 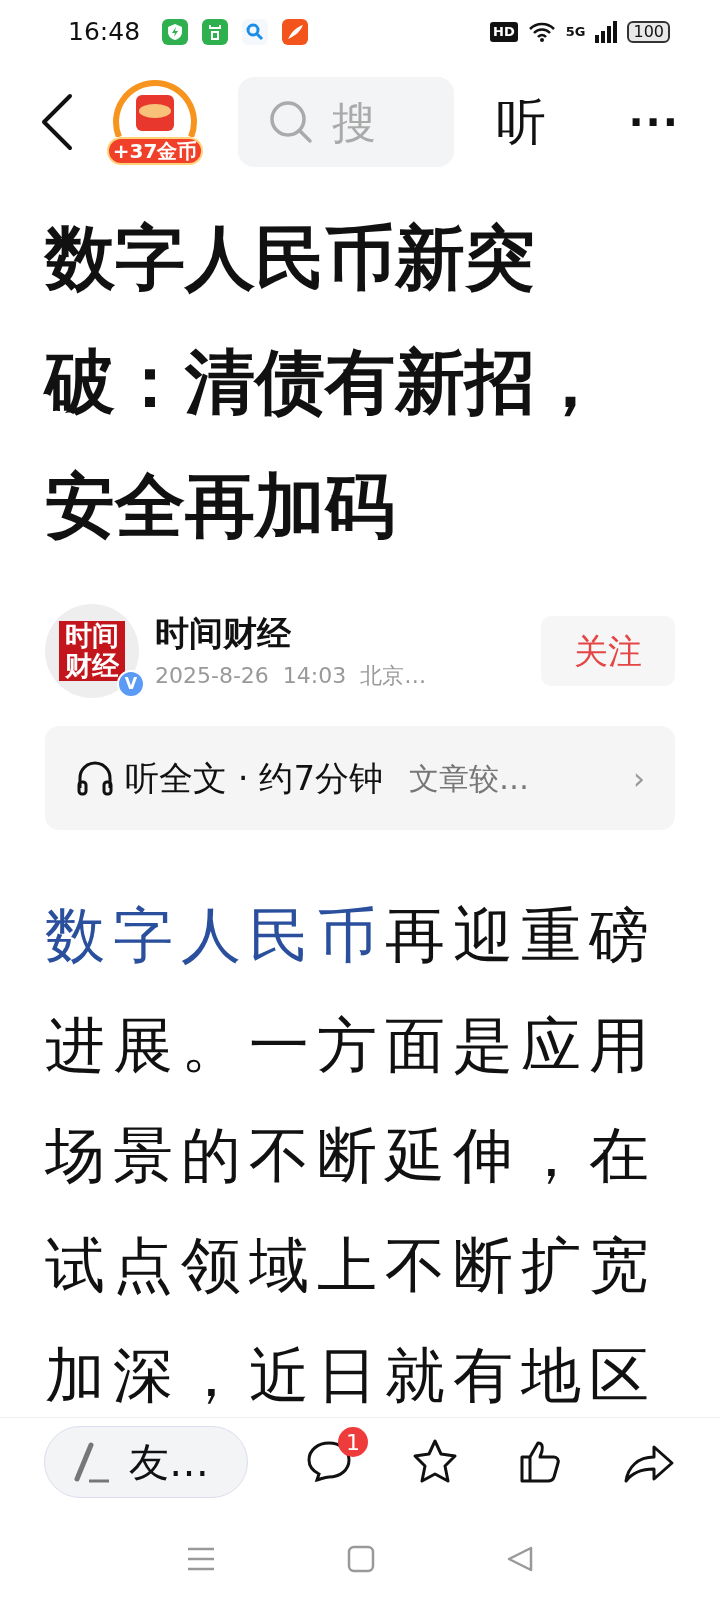 I want to click on listen-article-bar: 听全文 · 约7分钟 文章较… ›, so click(x=360, y=778).